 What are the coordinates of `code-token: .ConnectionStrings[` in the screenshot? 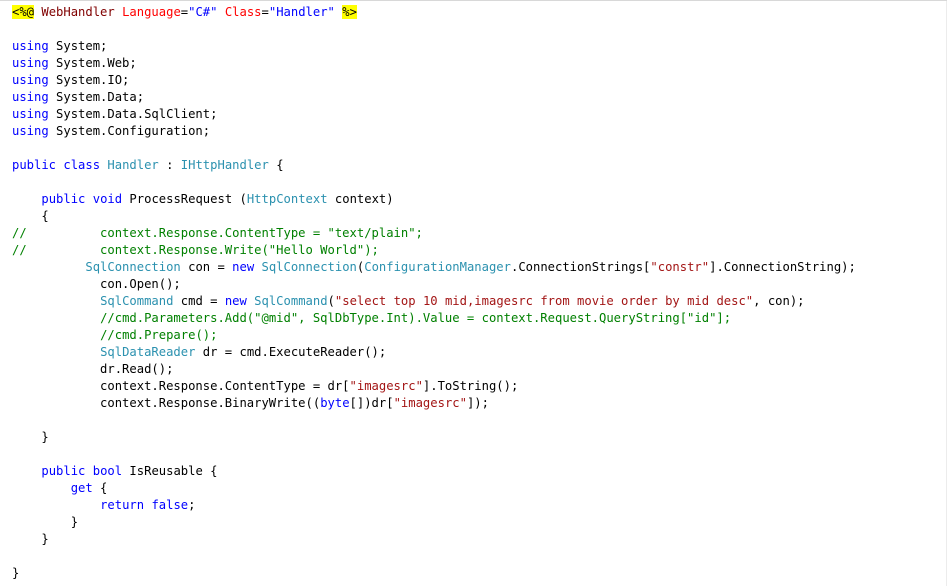 It's located at (580, 267).